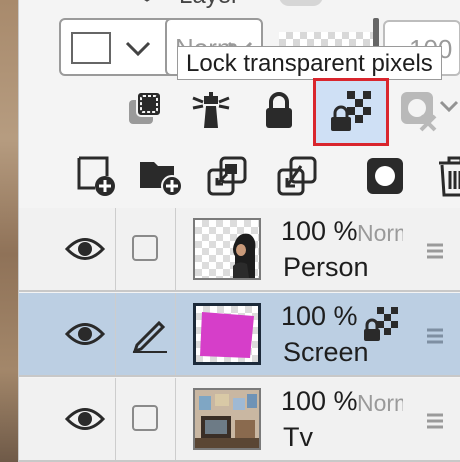 This screenshot has height=462, width=460. I want to click on layer-color-swatch, so click(91, 48).